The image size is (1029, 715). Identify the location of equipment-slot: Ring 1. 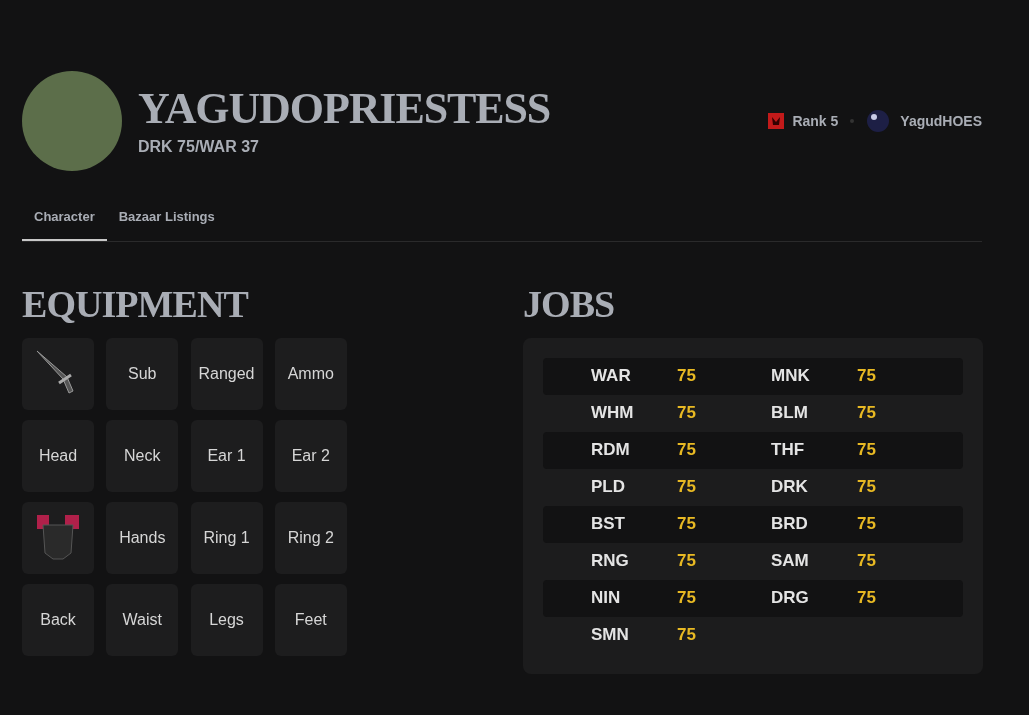
(226, 537).